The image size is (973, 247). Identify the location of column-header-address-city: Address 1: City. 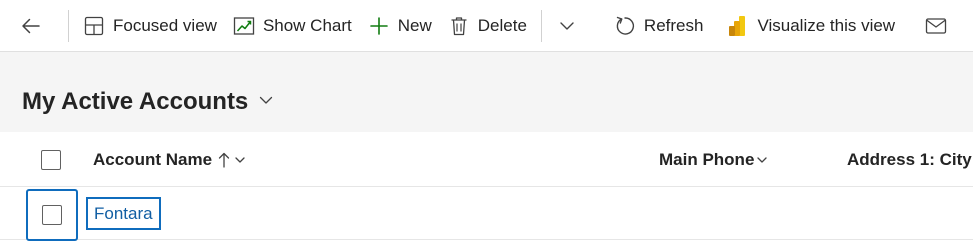
(910, 159).